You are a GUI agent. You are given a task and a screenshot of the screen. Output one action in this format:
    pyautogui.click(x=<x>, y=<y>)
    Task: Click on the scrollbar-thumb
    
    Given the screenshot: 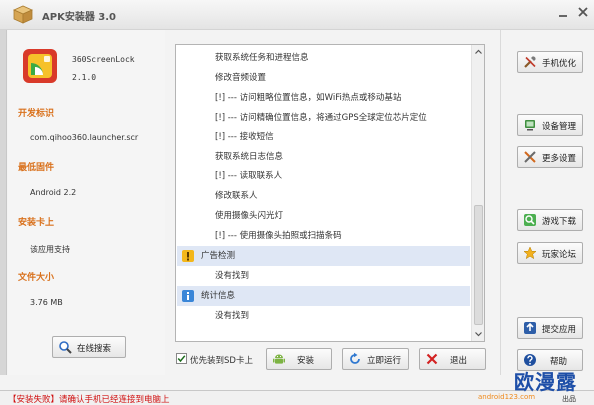 What is the action you would take?
    pyautogui.click(x=478, y=265)
    